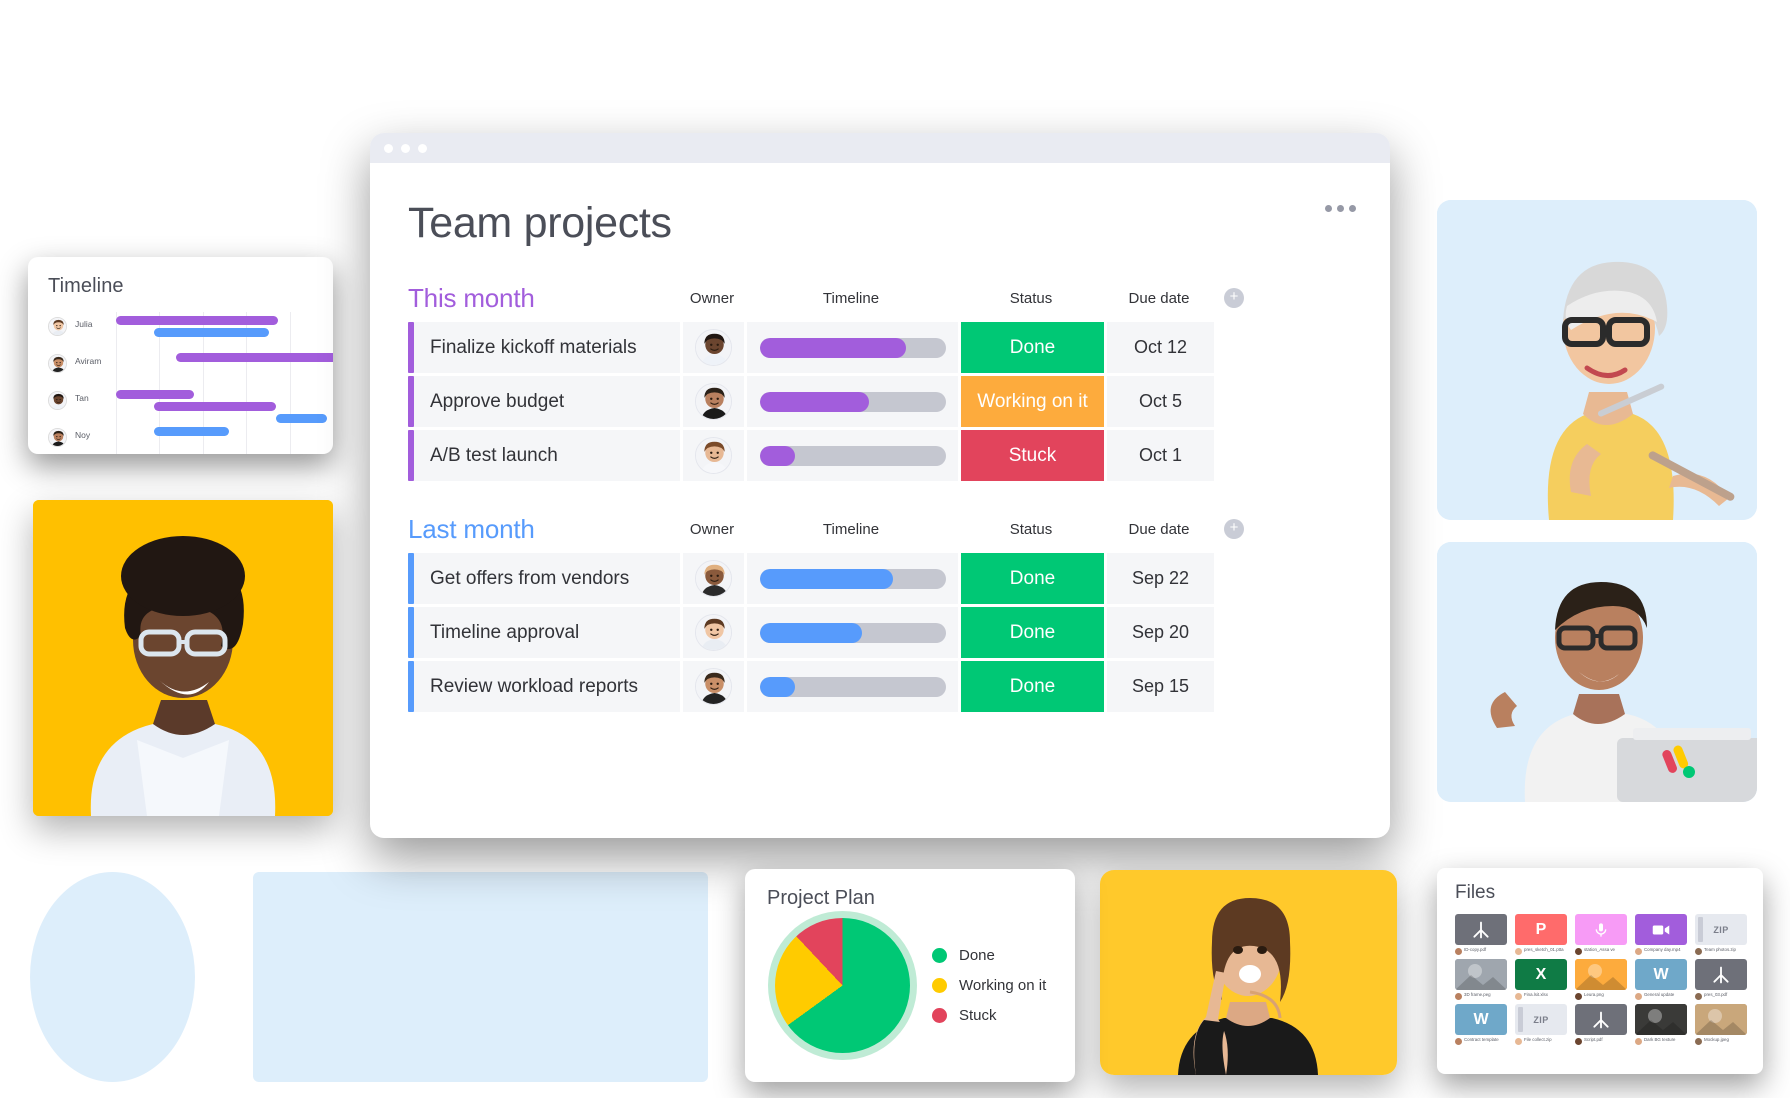 This screenshot has width=1790, height=1098. Describe the element at coordinates (1597, 672) in the screenshot. I see `photo-man-laptop-monday-logo` at that location.